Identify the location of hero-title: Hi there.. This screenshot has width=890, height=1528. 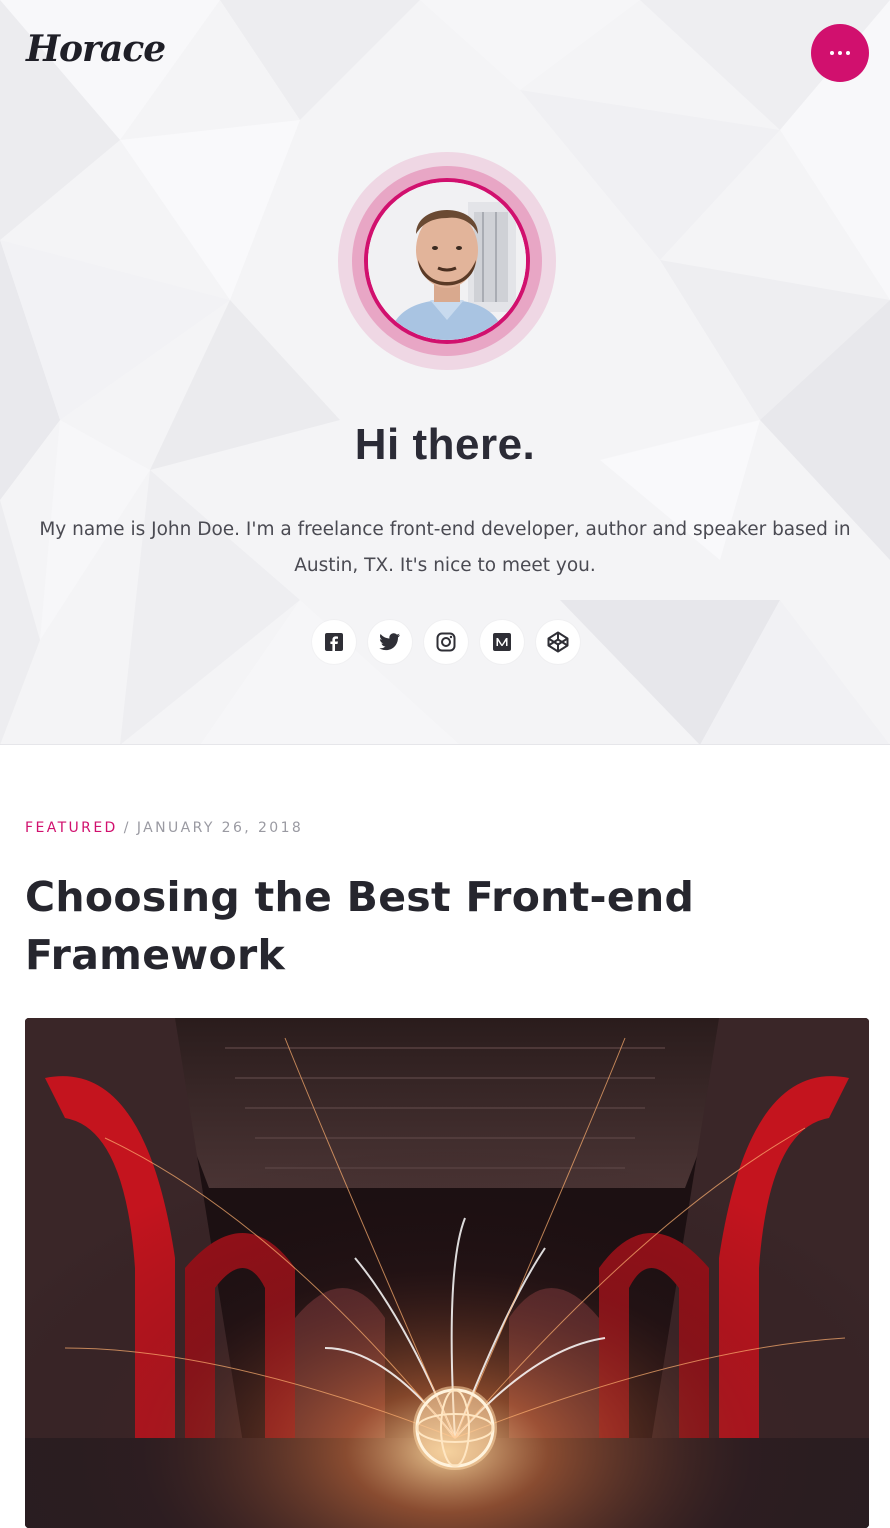
(445, 444).